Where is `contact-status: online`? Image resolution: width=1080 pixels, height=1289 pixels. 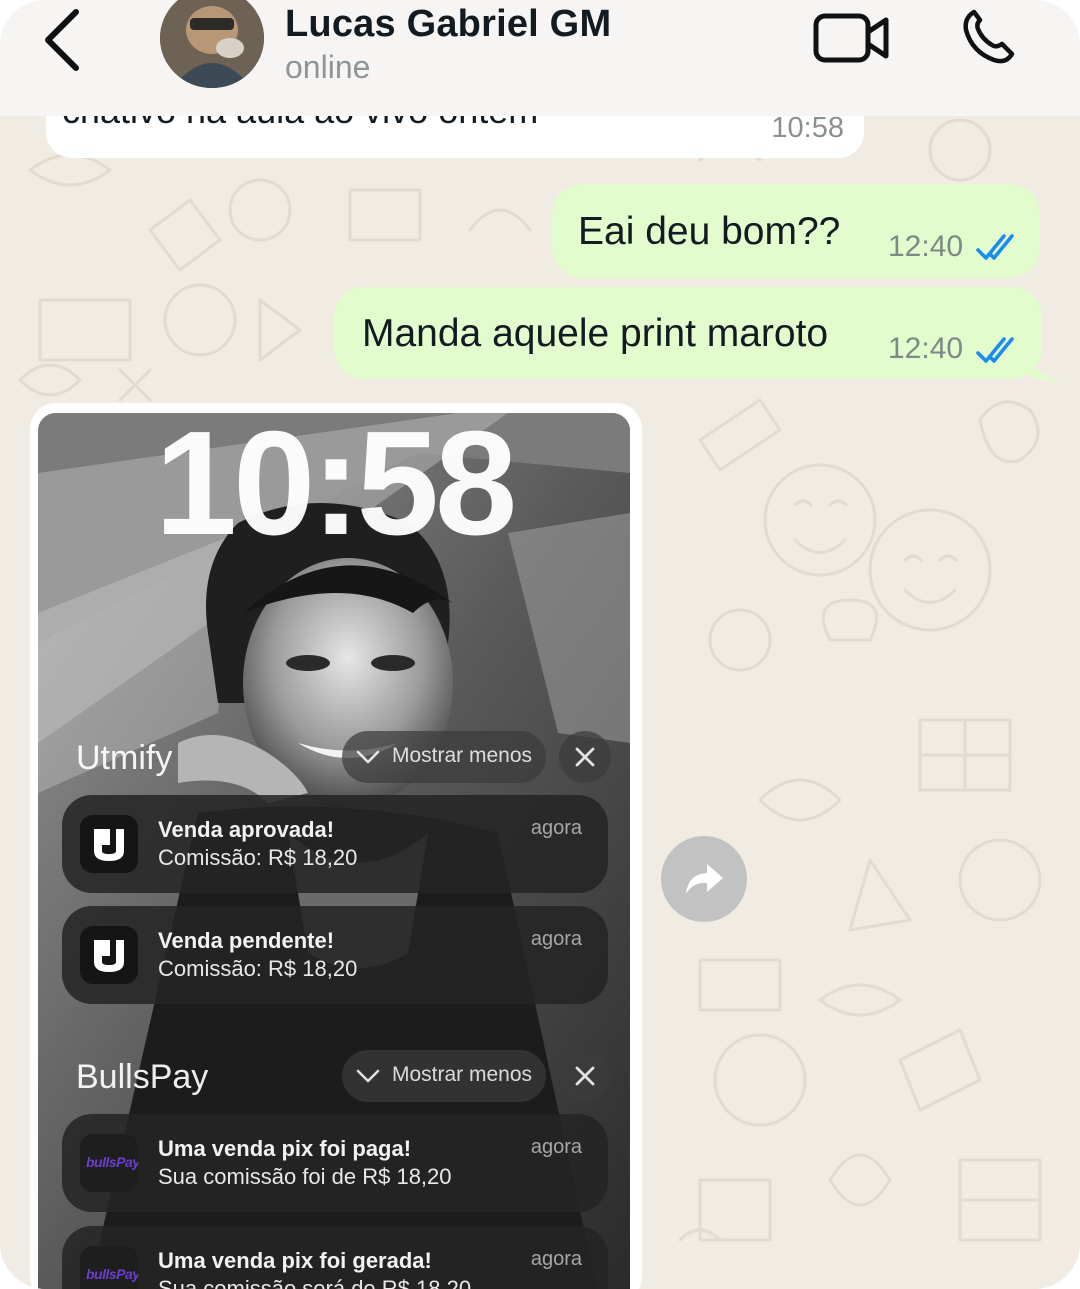 contact-status: online is located at coordinates (328, 67).